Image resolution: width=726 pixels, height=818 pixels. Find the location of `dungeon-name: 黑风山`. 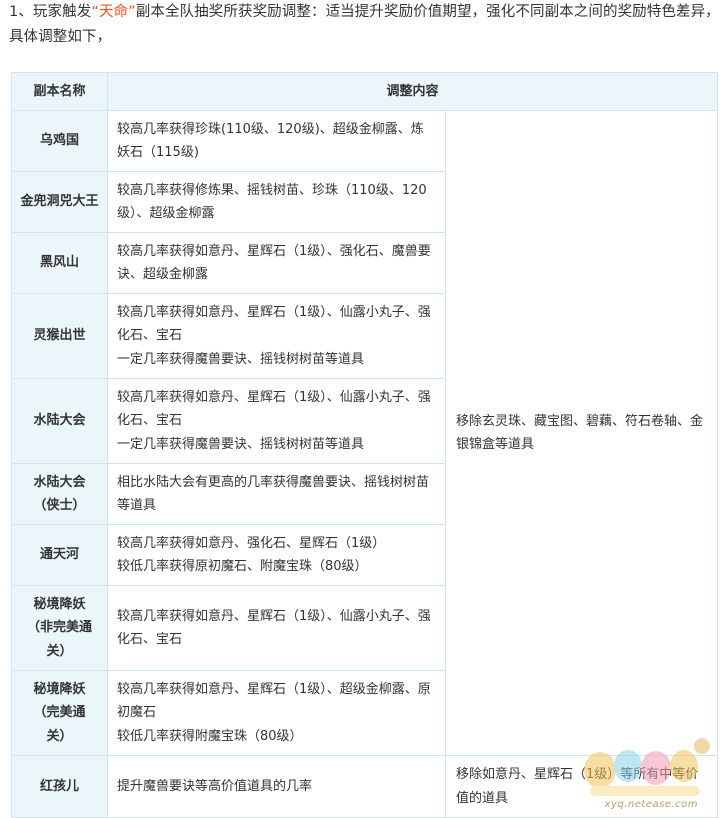

dungeon-name: 黑风山 is located at coordinates (59, 263).